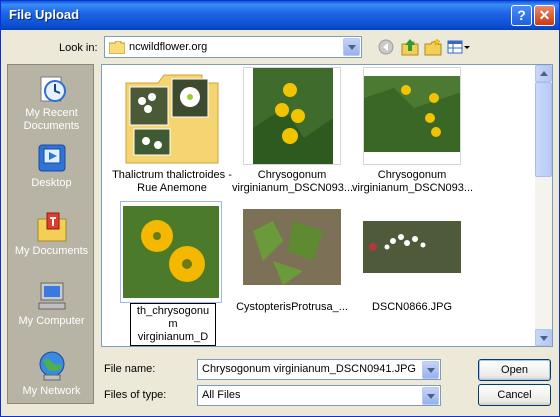  I want to click on scroll-down-button, so click(543, 337).